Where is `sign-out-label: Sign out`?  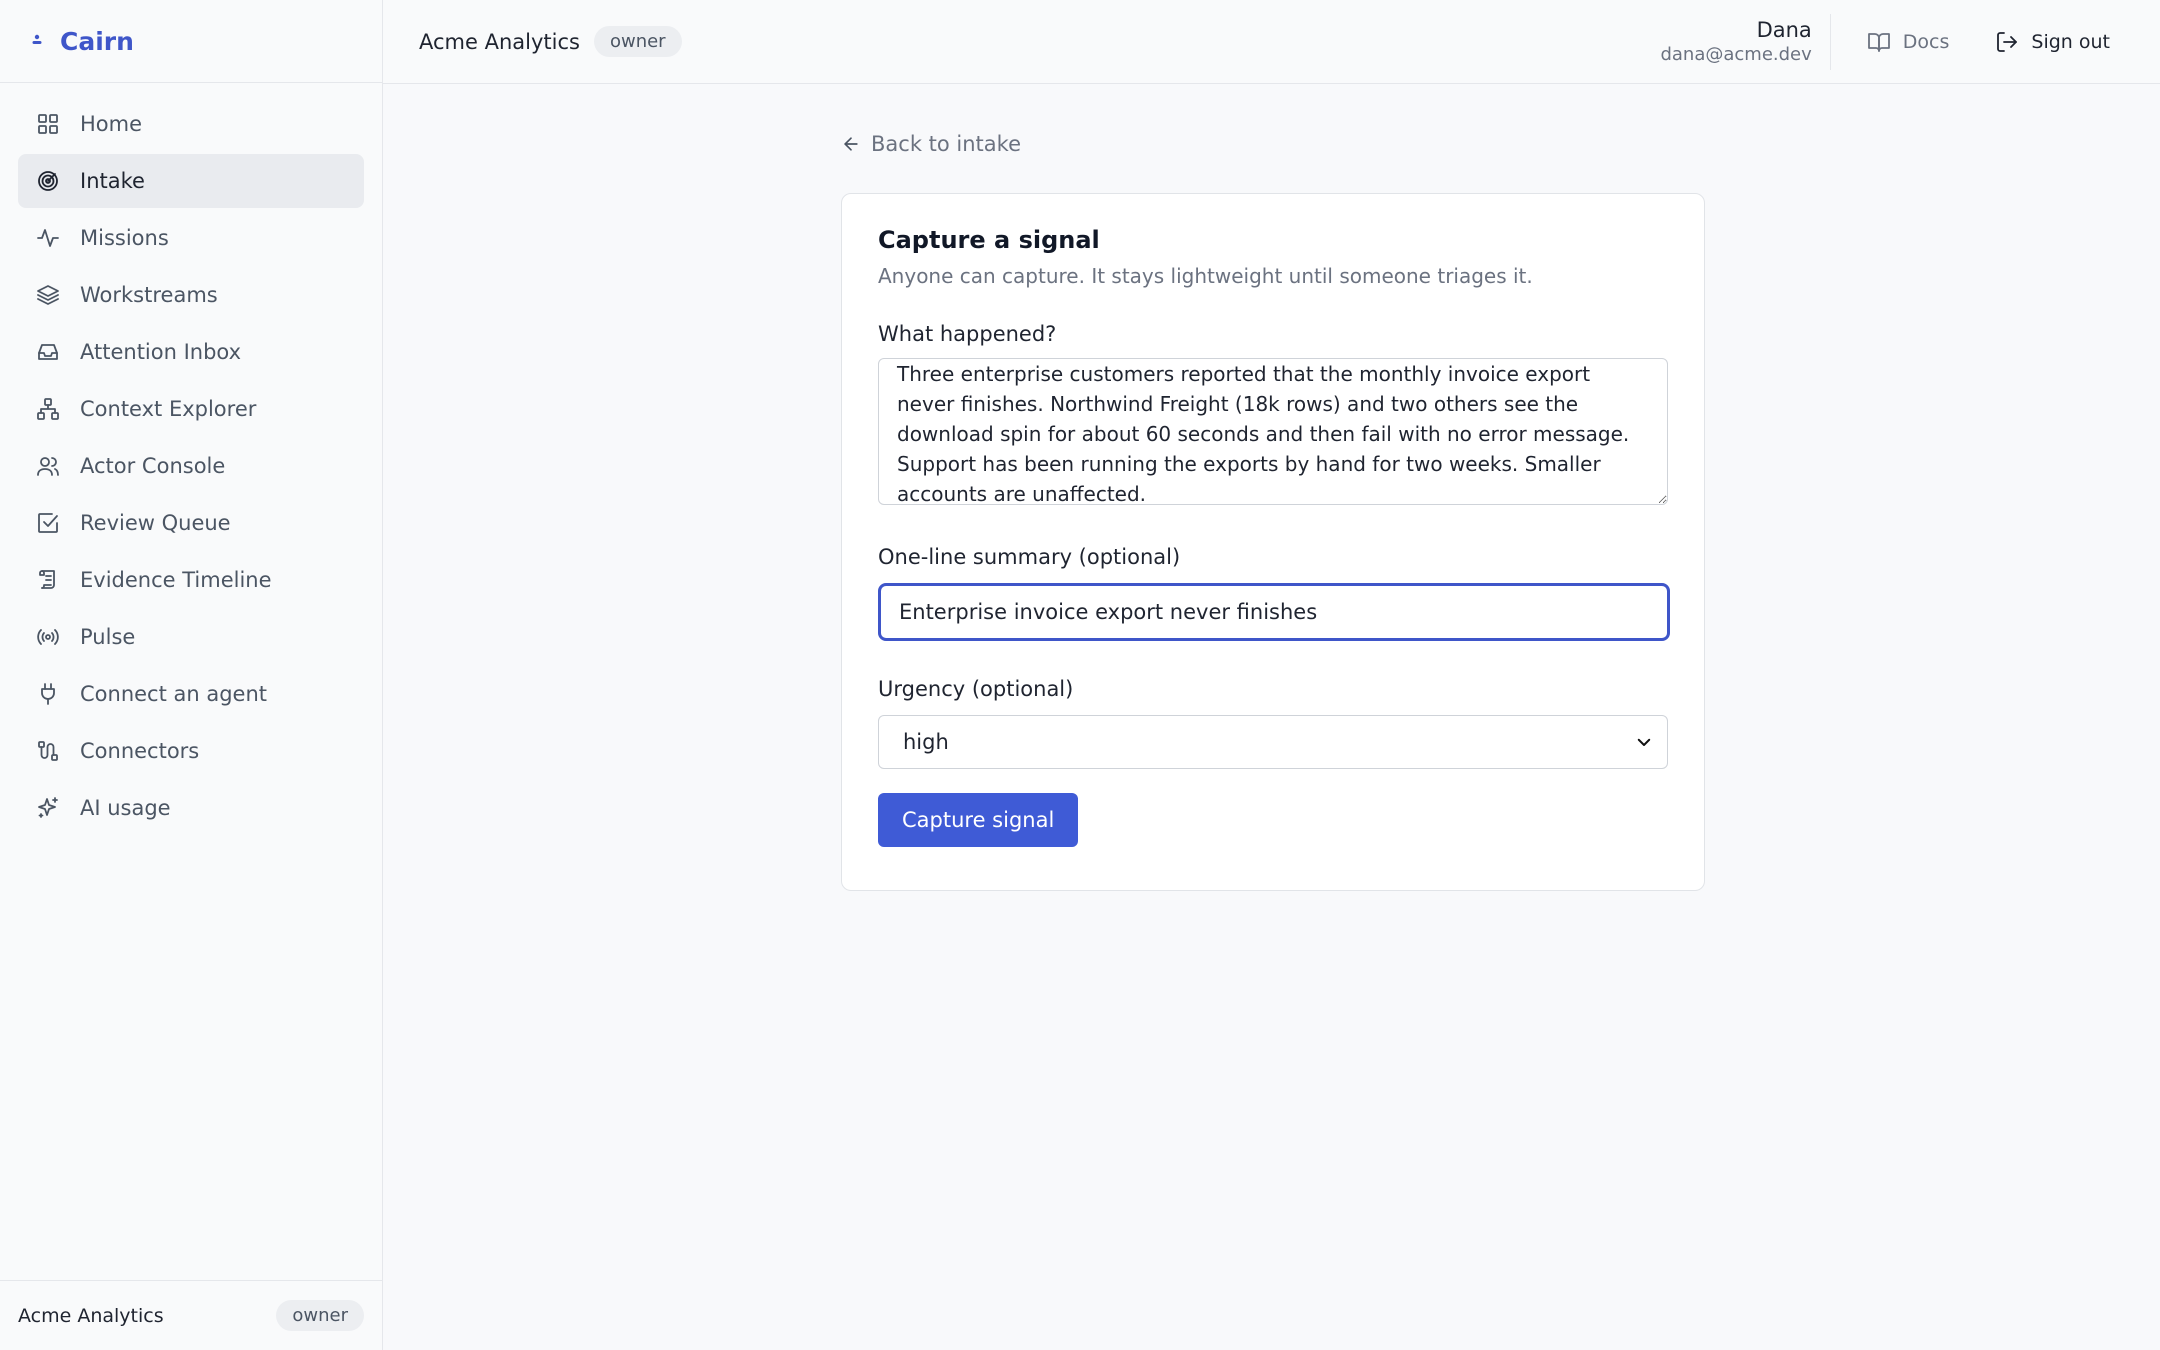 sign-out-label: Sign out is located at coordinates (2070, 41).